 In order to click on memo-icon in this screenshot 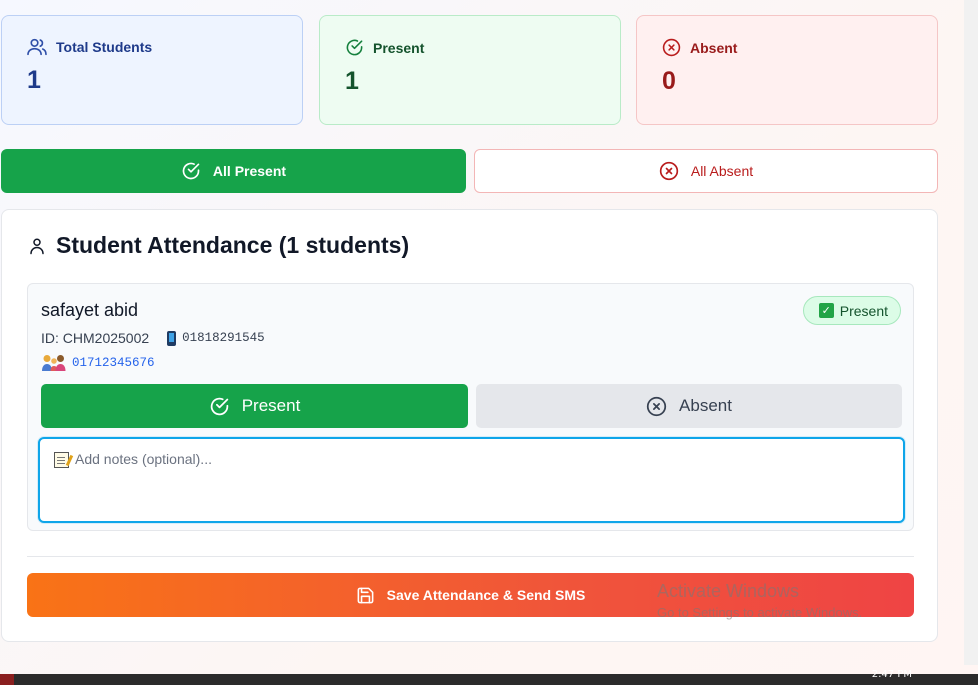, I will do `click(61, 460)`.